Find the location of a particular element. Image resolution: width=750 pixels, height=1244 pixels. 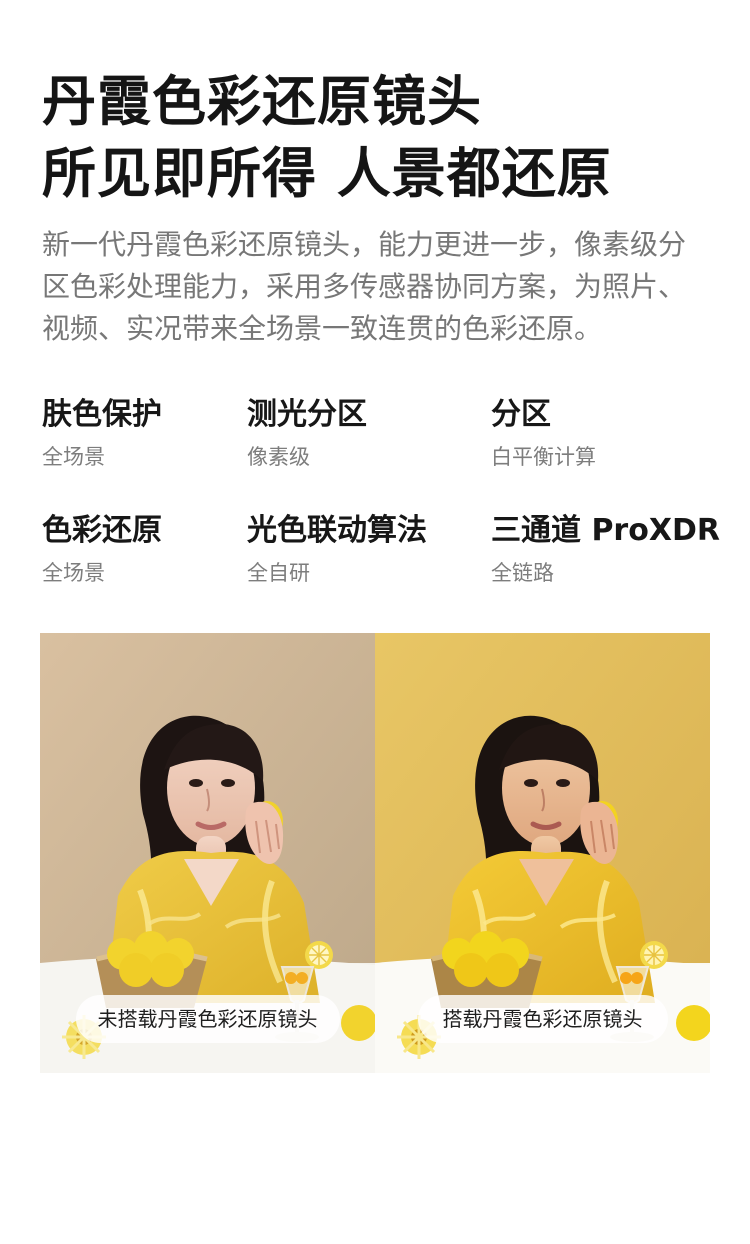

feature-item-skin-protection: 肤色保护 全场景 is located at coordinates (162, 433).